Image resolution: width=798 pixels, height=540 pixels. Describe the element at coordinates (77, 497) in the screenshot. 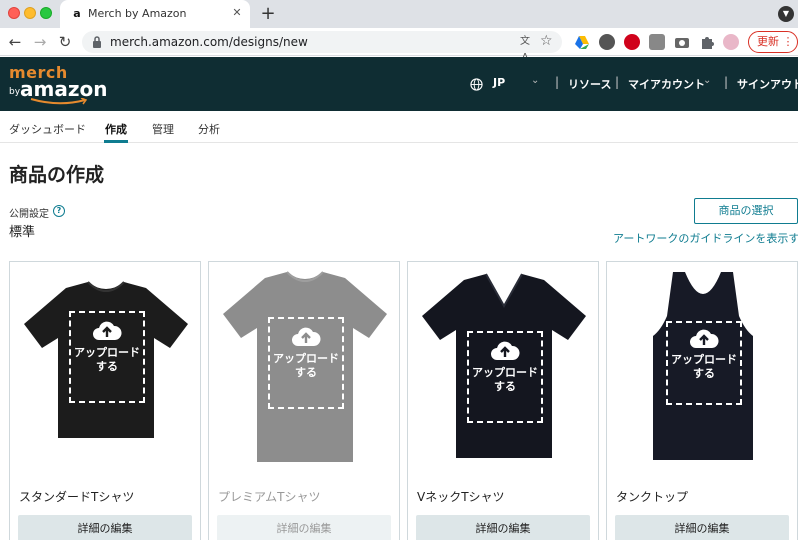

I see `product-title: スタンダードTシャツ` at that location.